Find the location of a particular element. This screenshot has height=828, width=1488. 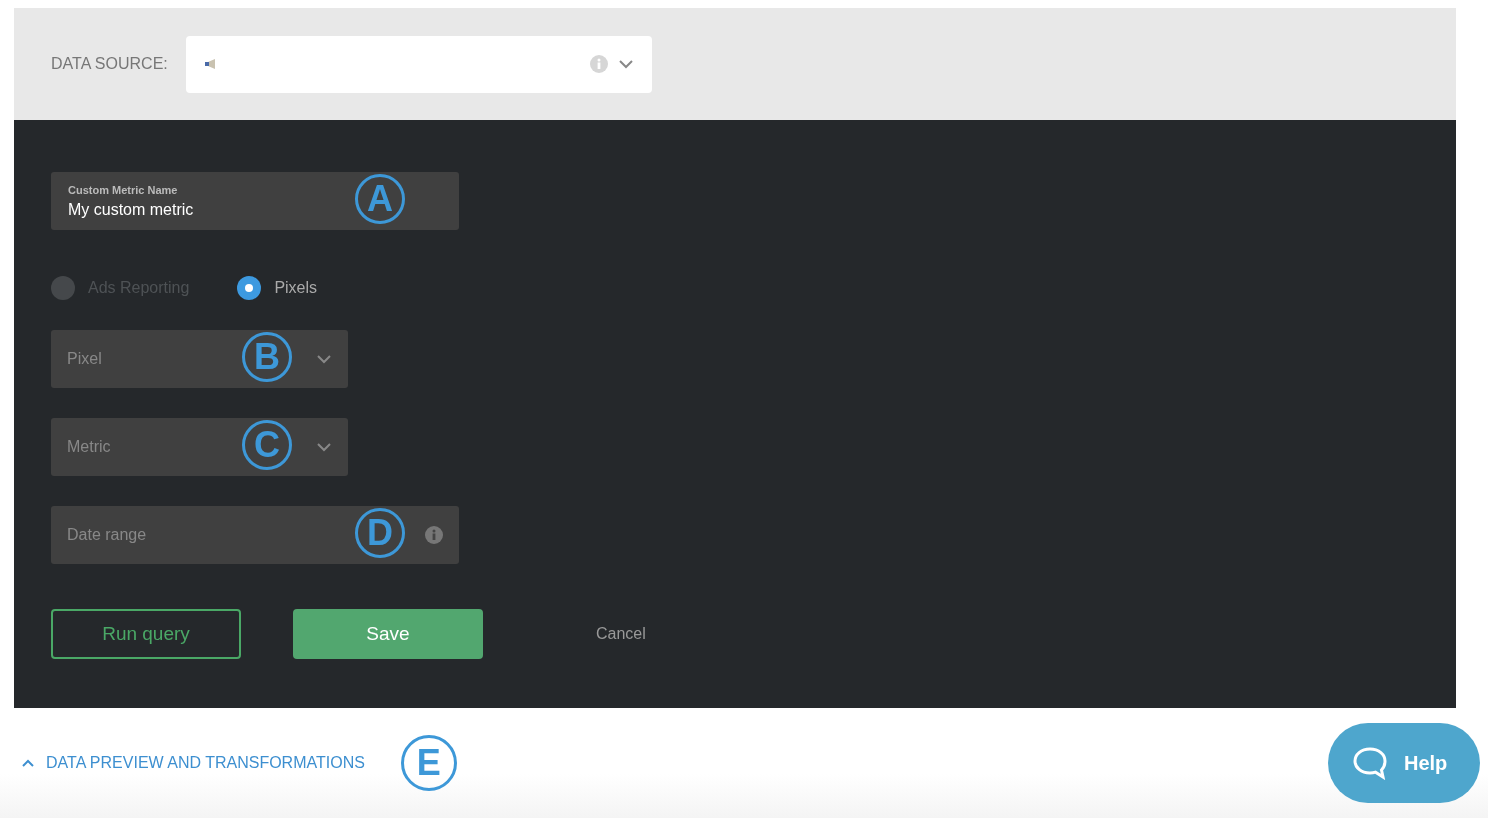

callout-marker: E is located at coordinates (428, 763).